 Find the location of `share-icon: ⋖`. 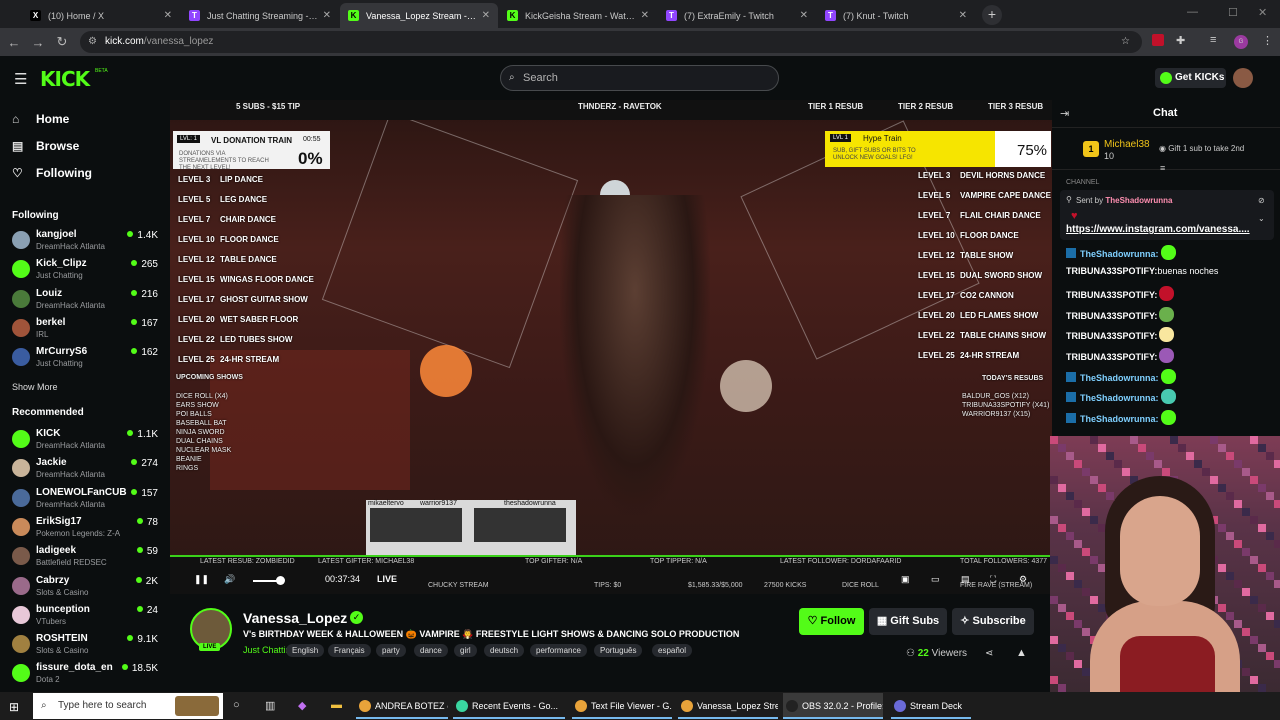

share-icon: ⋖ is located at coordinates (989, 653).